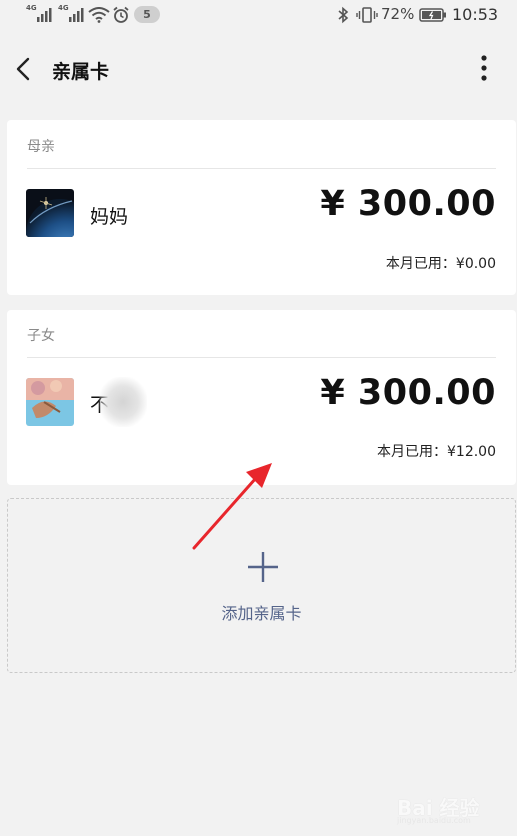  I want to click on app-header: 亲属卡, so click(258, 70).